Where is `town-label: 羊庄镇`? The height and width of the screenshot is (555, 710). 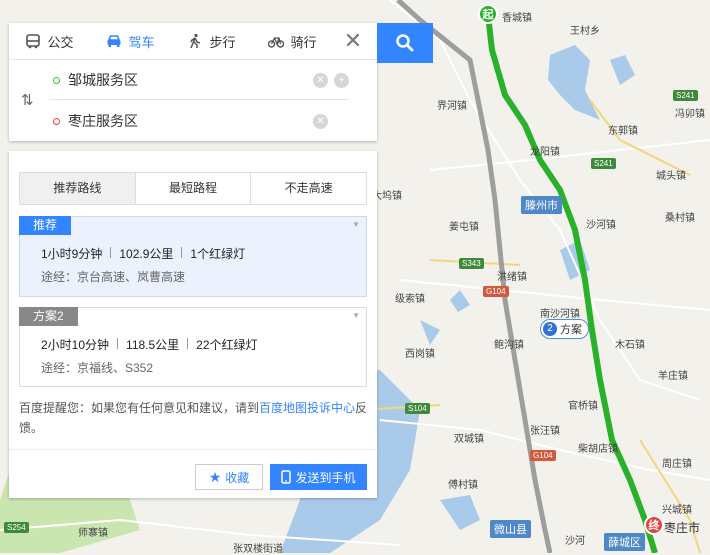 town-label: 羊庄镇 is located at coordinates (673, 376).